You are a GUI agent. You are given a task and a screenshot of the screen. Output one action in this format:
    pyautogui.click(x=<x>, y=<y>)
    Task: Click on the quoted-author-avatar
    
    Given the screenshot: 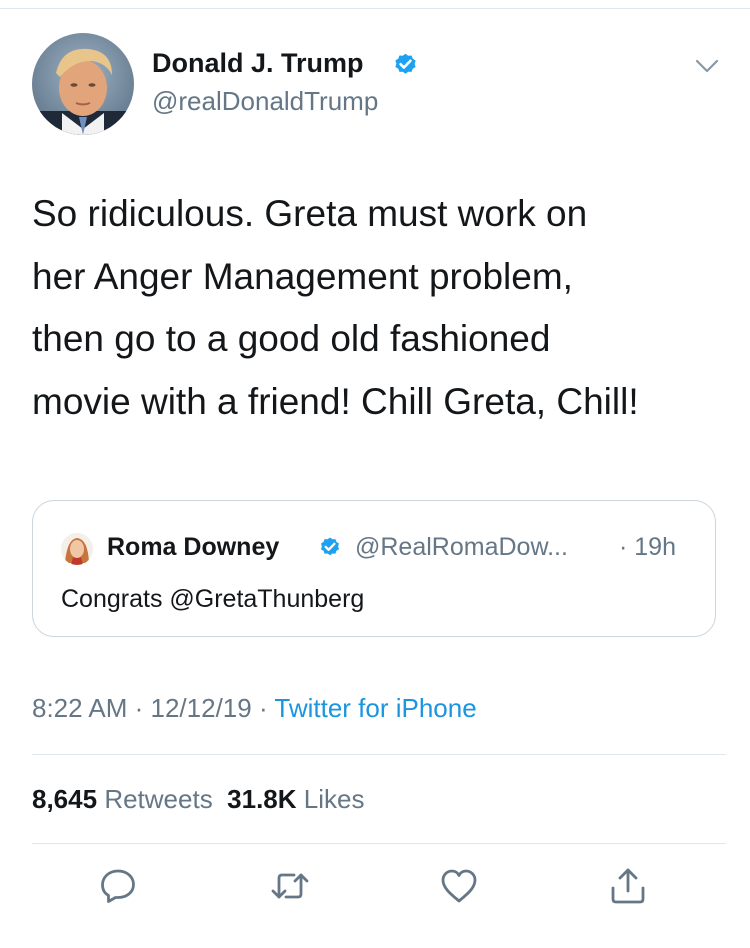 What is the action you would take?
    pyautogui.click(x=77, y=549)
    